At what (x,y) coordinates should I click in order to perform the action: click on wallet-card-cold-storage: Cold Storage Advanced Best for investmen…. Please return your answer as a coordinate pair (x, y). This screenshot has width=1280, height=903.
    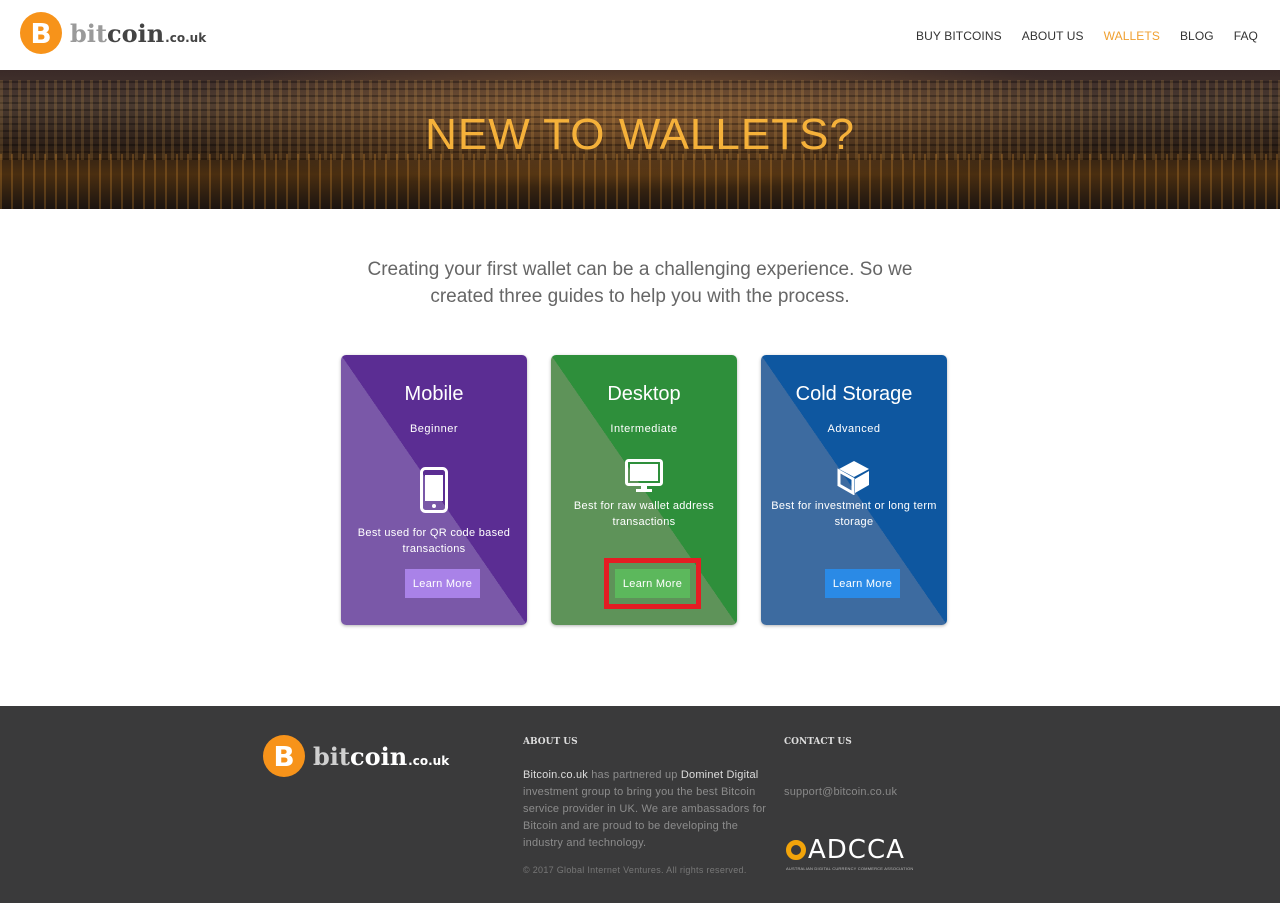
    Looking at the image, I should click on (854, 490).